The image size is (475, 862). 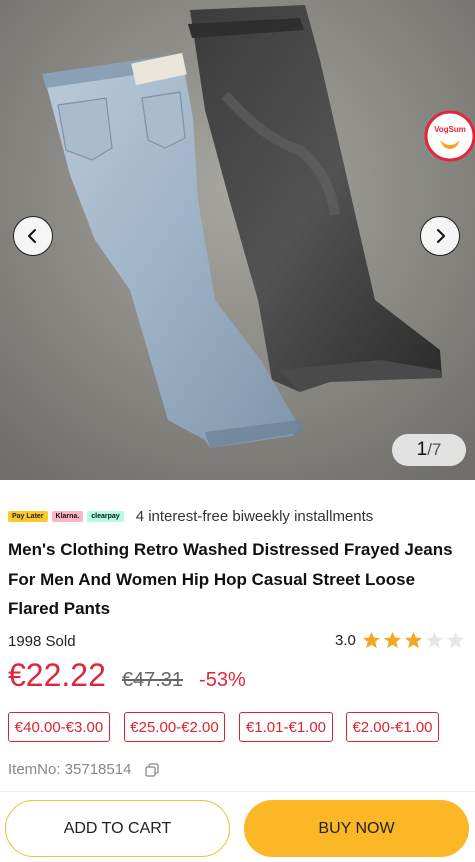 I want to click on bottom-divider, so click(x=237, y=791).